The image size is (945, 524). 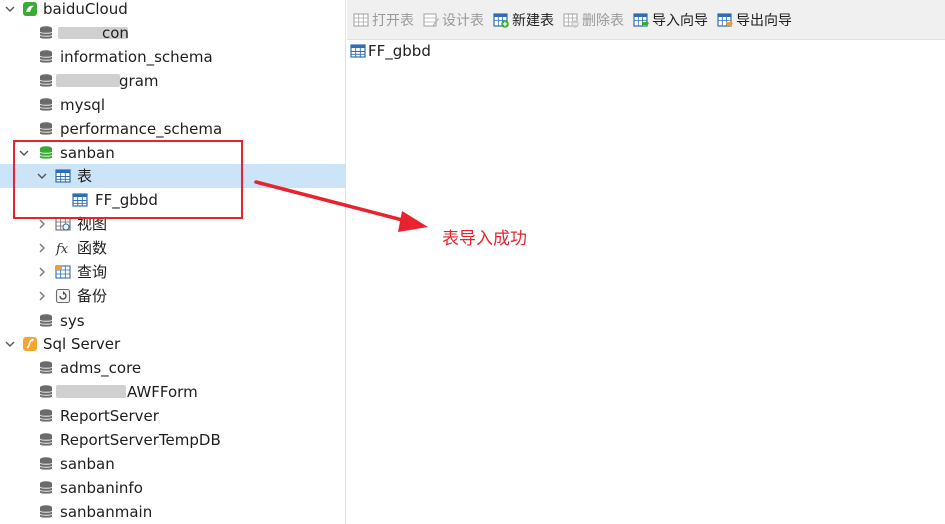 I want to click on mysql-connection-icon, so click(x=30, y=9).